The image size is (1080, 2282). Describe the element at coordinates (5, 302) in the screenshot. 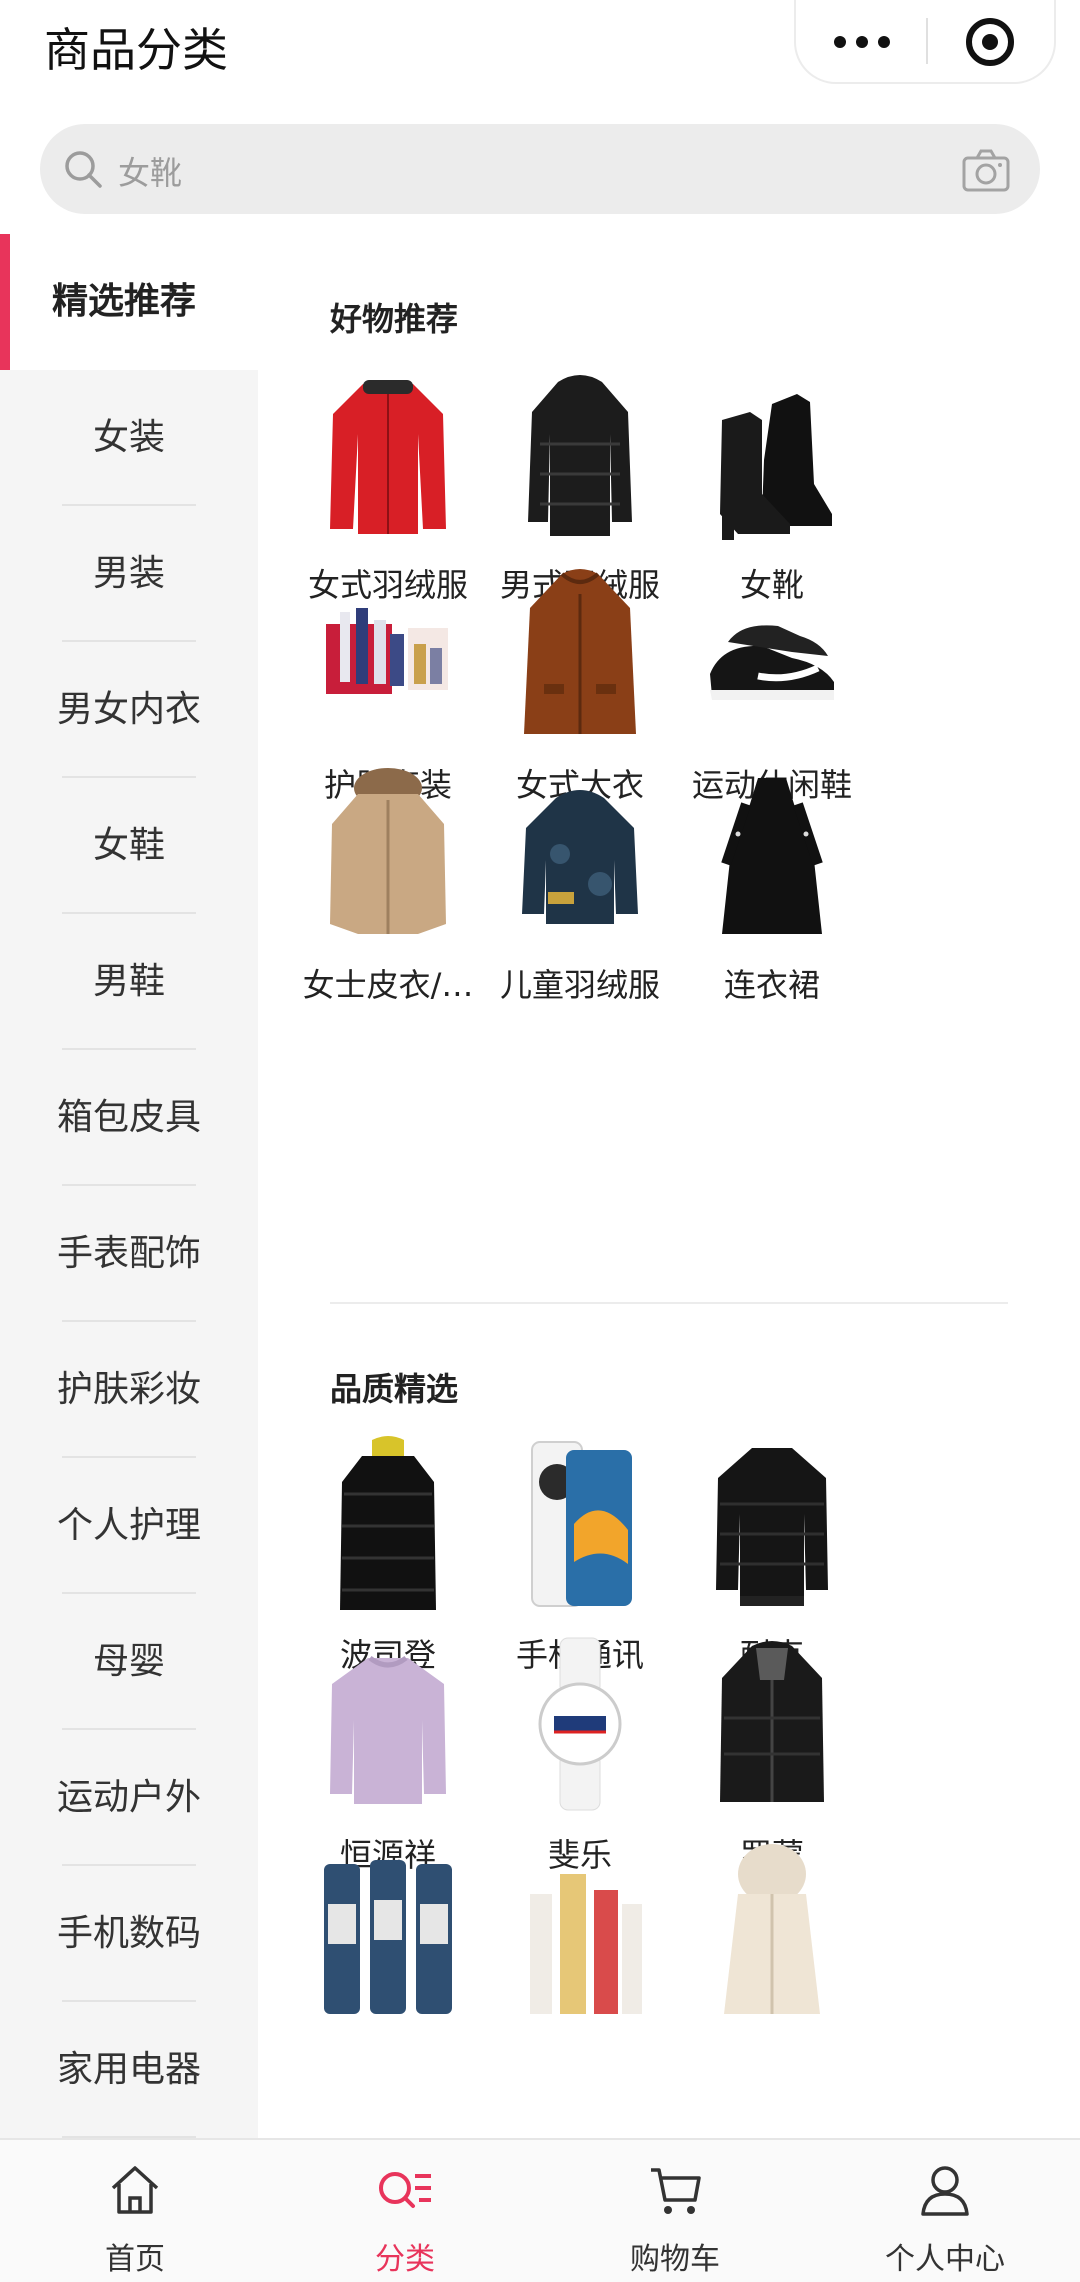

I see `active-indicator` at that location.